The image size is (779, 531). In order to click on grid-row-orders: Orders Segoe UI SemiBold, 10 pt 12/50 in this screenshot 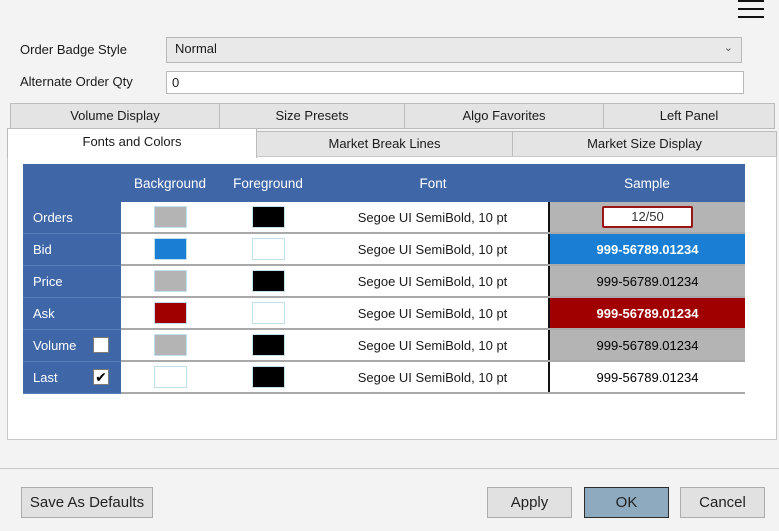, I will do `click(384, 218)`.